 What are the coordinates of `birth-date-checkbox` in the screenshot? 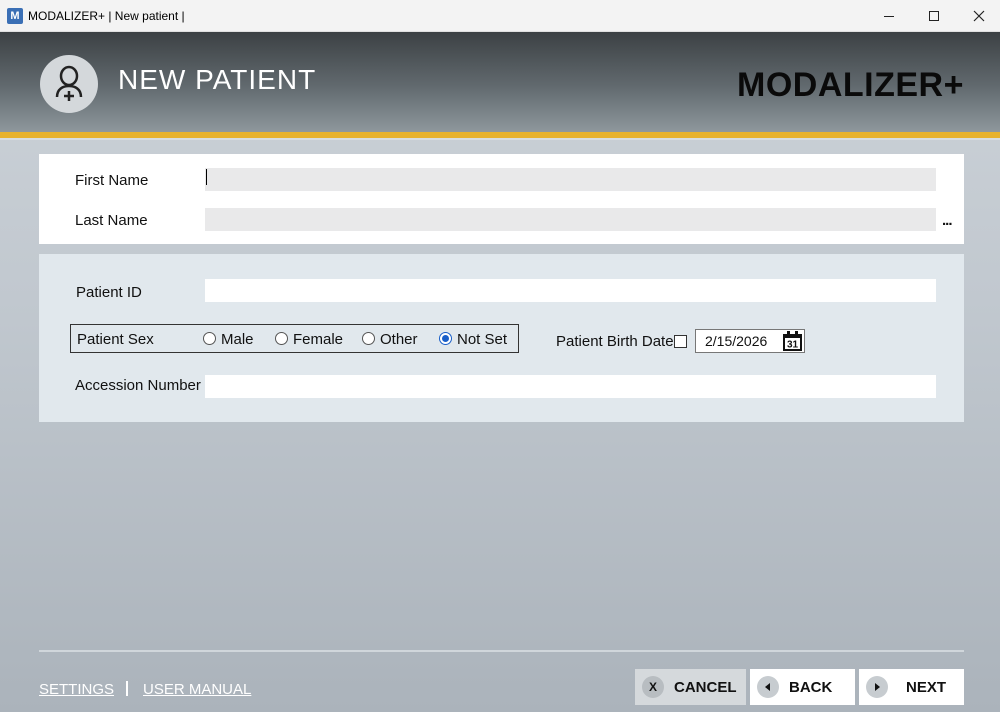 It's located at (680, 341).